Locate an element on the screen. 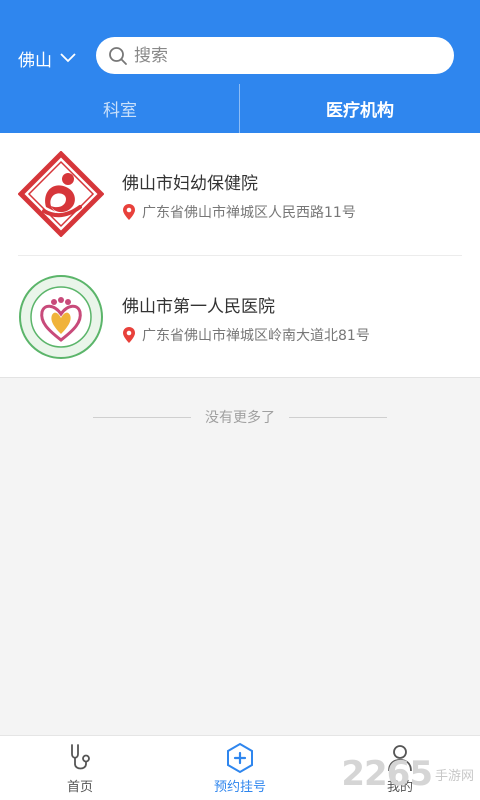 This screenshot has height=800, width=480. nav-label: 预约挂号 is located at coordinates (239, 787).